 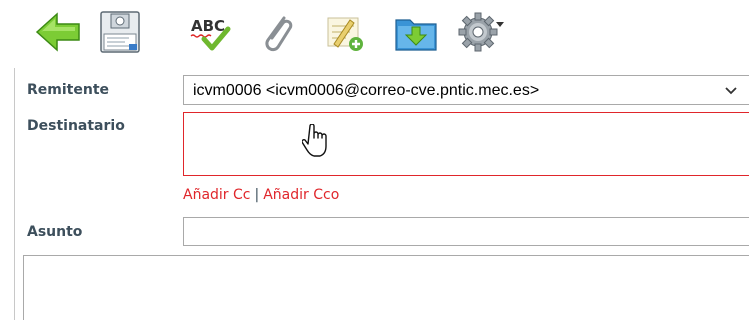 I want to click on paperclip-icon, so click(x=279, y=34).